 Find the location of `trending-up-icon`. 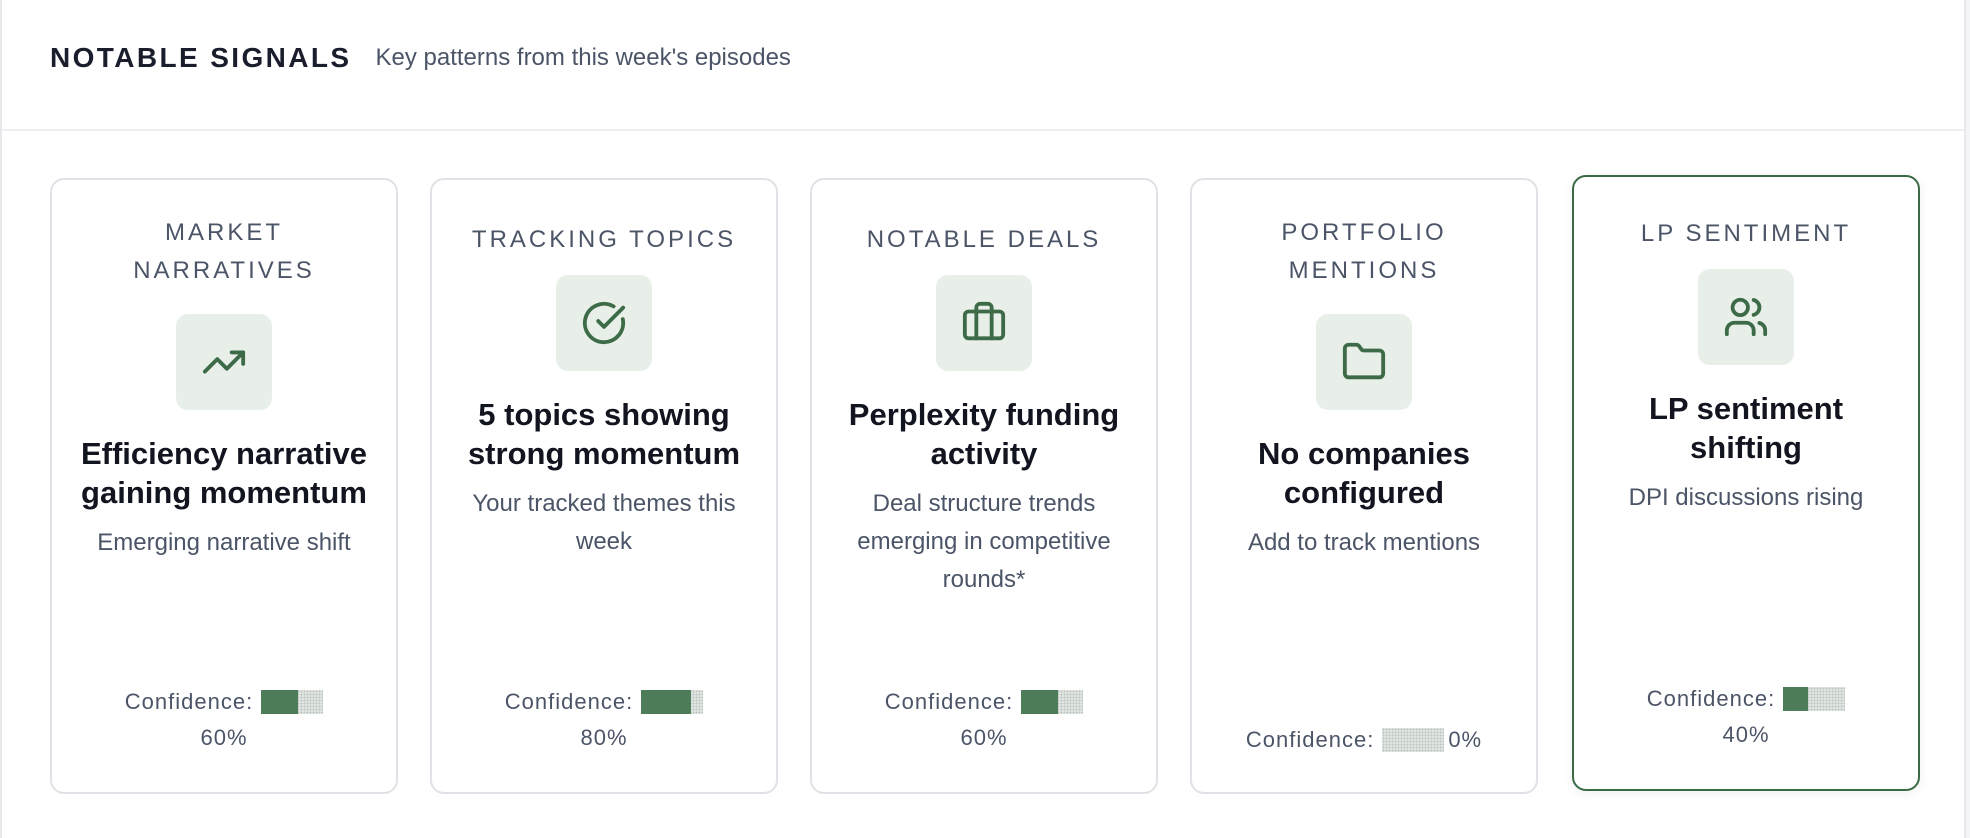

trending-up-icon is located at coordinates (224, 362).